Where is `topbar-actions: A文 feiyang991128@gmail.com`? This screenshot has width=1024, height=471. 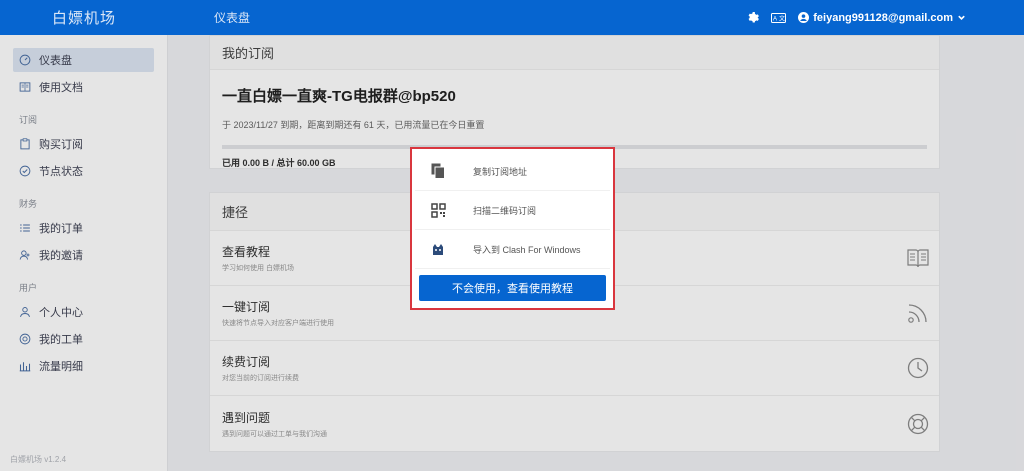
topbar-actions: A文 feiyang991128@gmail.com is located at coordinates (885, 17).